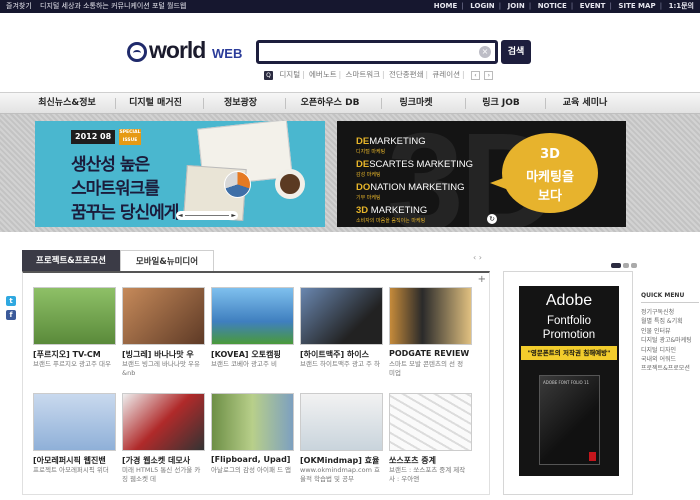  What do you see at coordinates (323, 74) in the screenshot?
I see `keyword-link: 에버노트` at bounding box center [323, 74].